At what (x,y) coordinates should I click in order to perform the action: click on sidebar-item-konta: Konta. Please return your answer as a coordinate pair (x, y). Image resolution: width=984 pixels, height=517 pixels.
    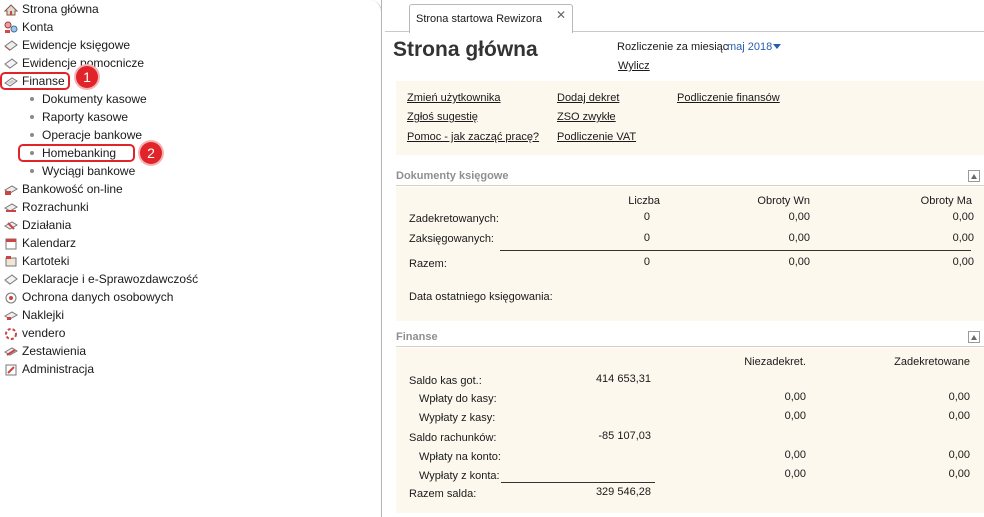
    Looking at the image, I should click on (26, 27).